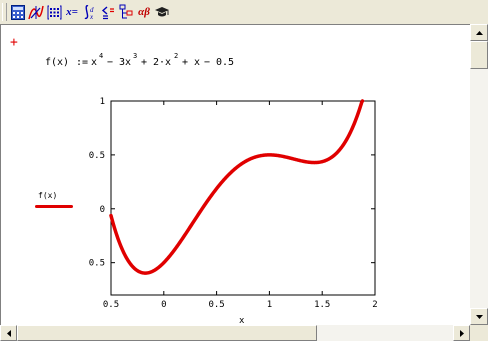 This screenshot has height=341, width=488. Describe the element at coordinates (162, 62) in the screenshot. I see `term-2x: 2·x` at that location.